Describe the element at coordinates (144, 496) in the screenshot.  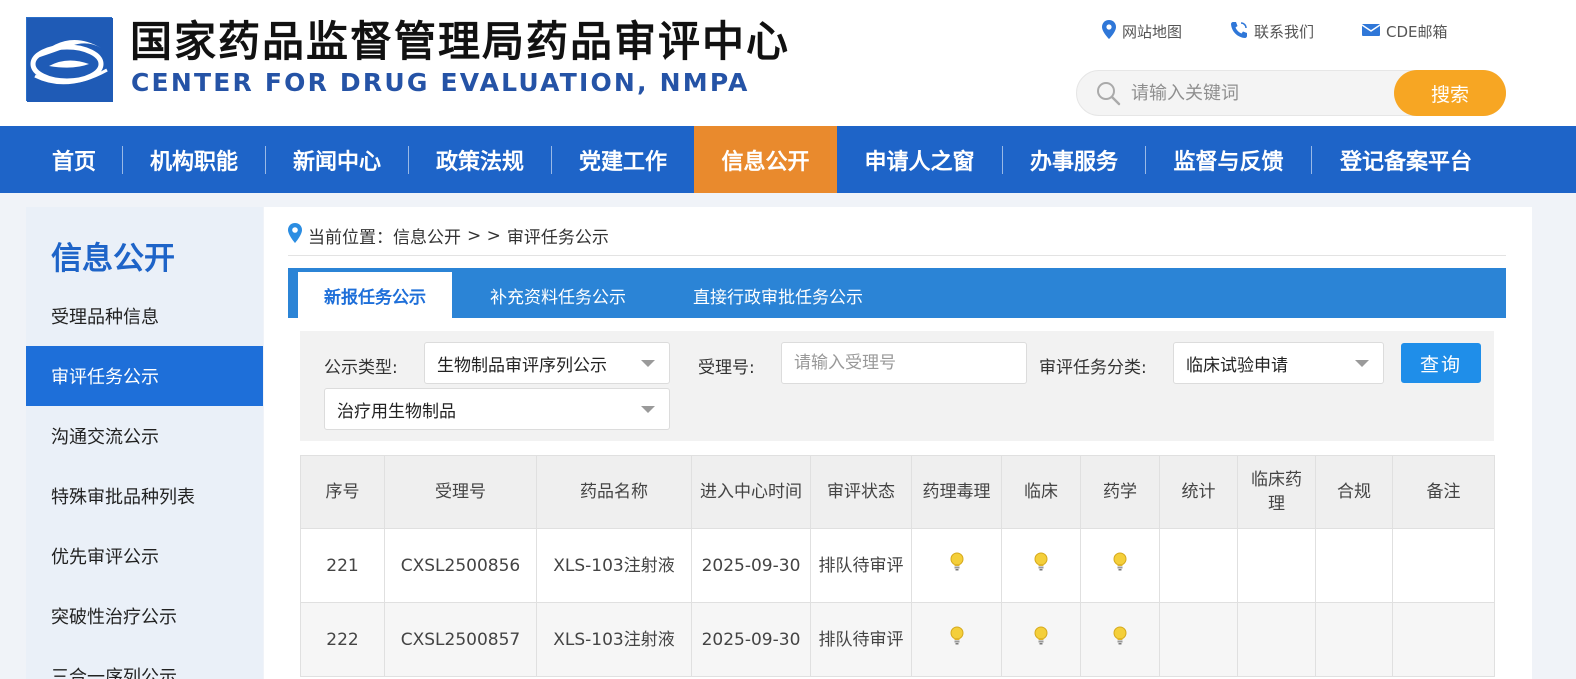
I see `sidebar-item-special-approval: 特殊审批品种列表` at that location.